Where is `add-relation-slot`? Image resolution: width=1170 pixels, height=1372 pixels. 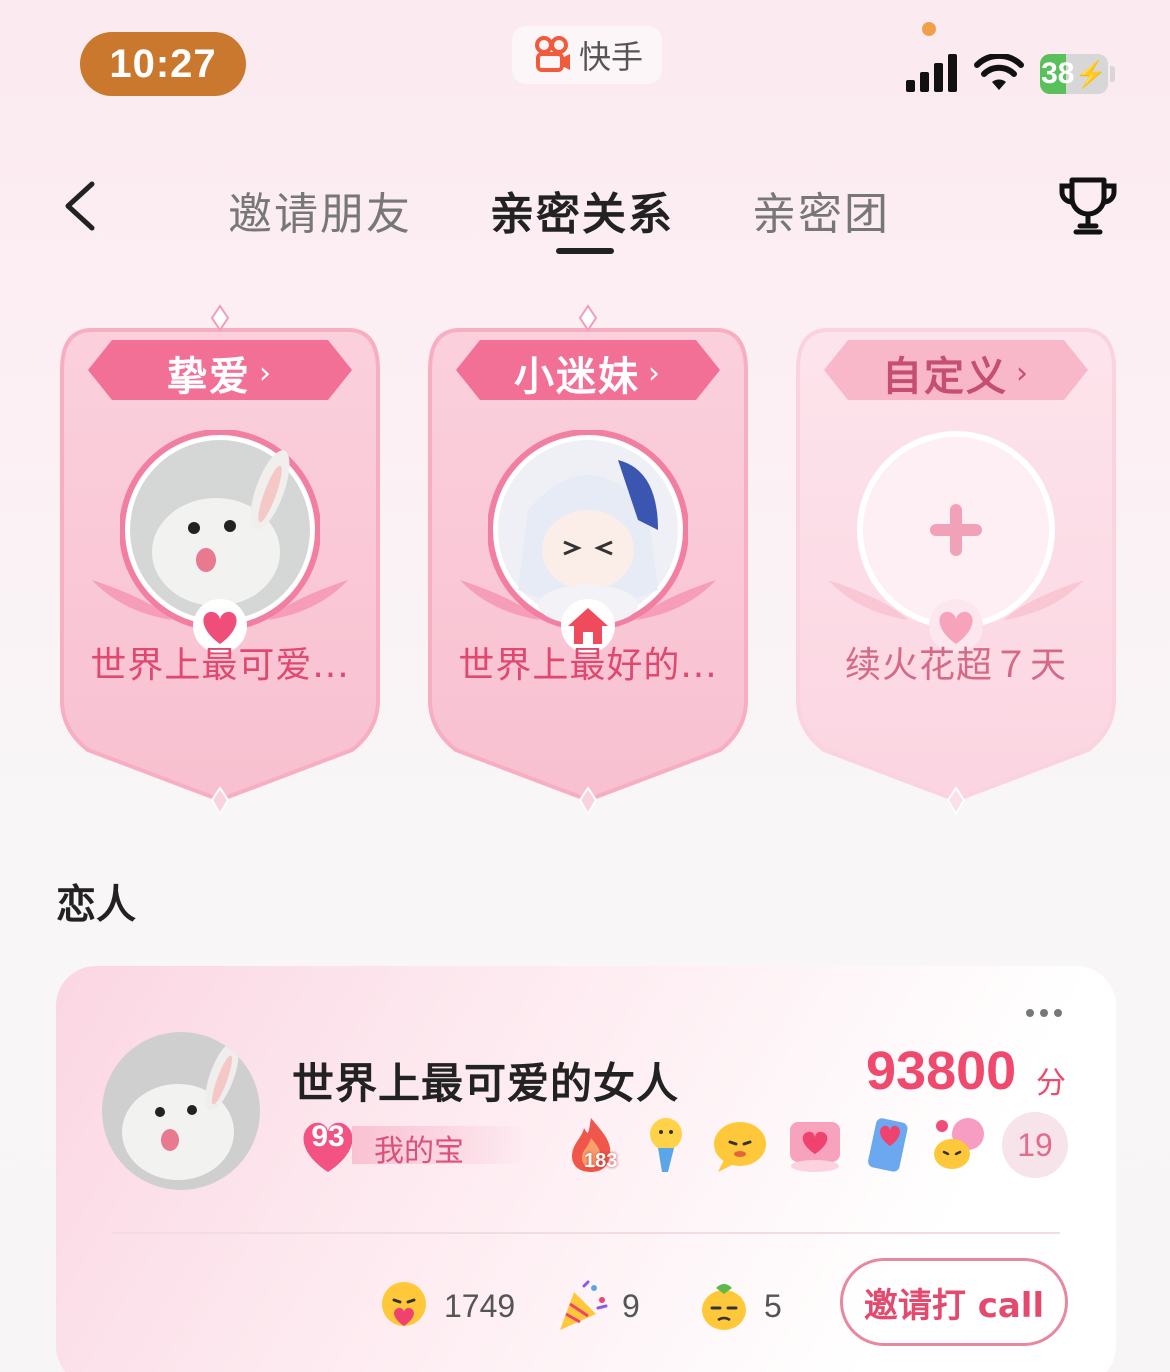 add-relation-slot is located at coordinates (956, 541).